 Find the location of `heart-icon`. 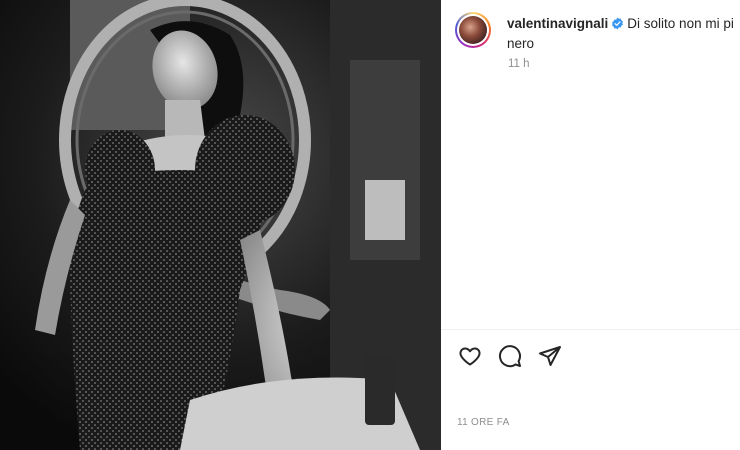

heart-icon is located at coordinates (470, 356).